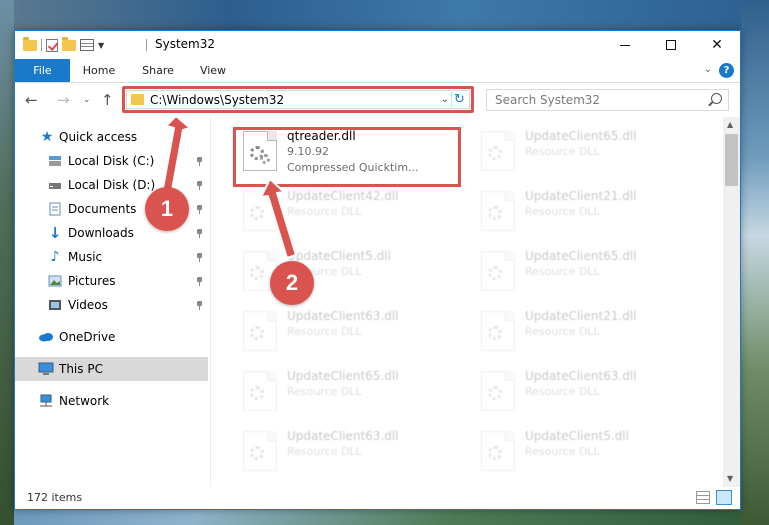 The width and height of the screenshot is (769, 525). Describe the element at coordinates (731, 160) in the screenshot. I see `scrollbar-thumb` at that location.